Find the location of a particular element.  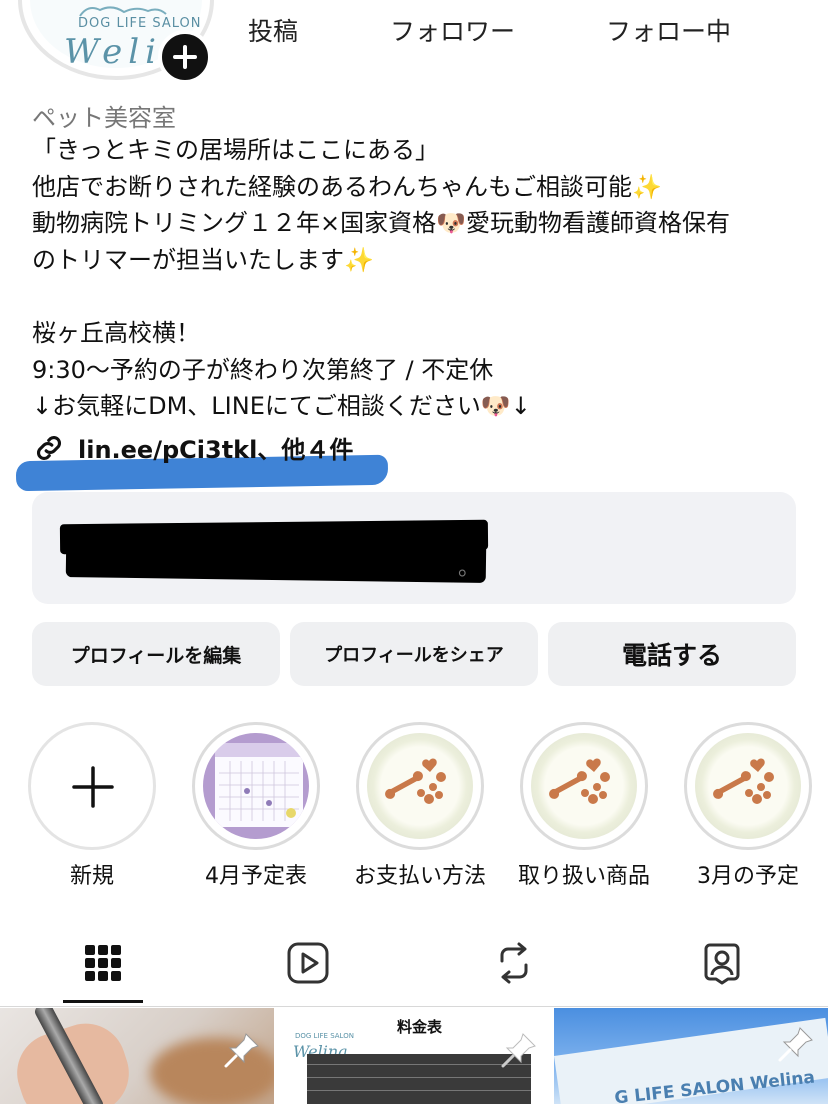

following-label: フォロー中 is located at coordinates (668, 30).